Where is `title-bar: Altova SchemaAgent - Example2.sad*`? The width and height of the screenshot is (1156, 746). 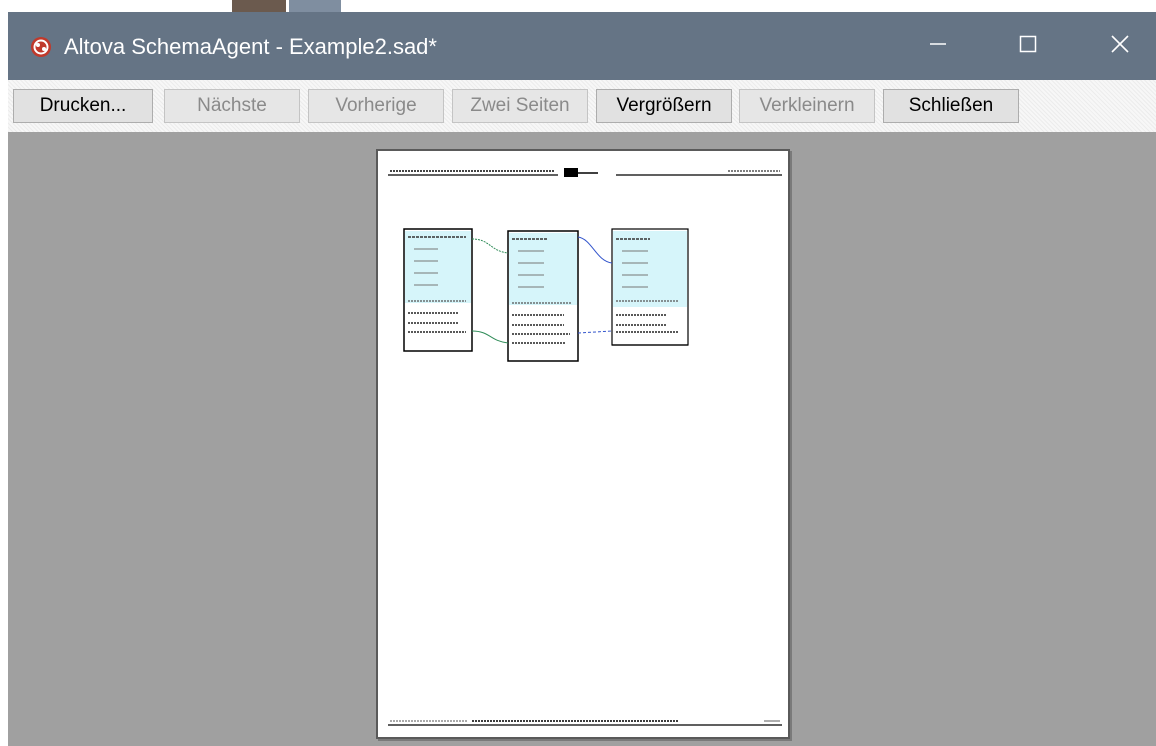
title-bar: Altova SchemaAgent - Example2.sad* is located at coordinates (582, 46).